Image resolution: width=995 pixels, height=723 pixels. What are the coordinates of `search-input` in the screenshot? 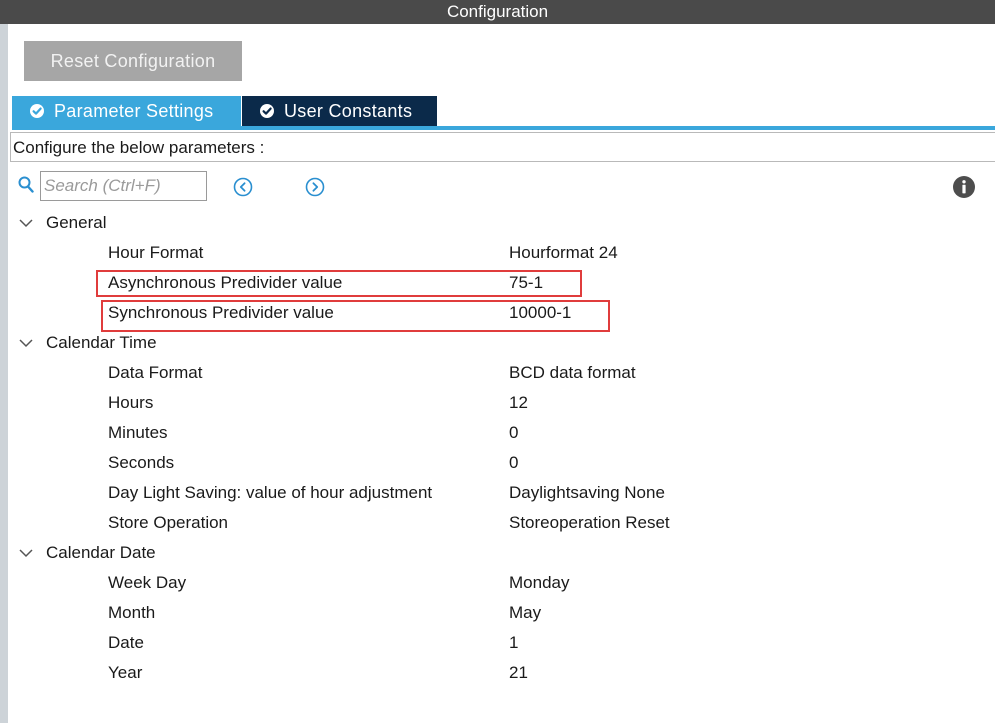 It's located at (123, 186).